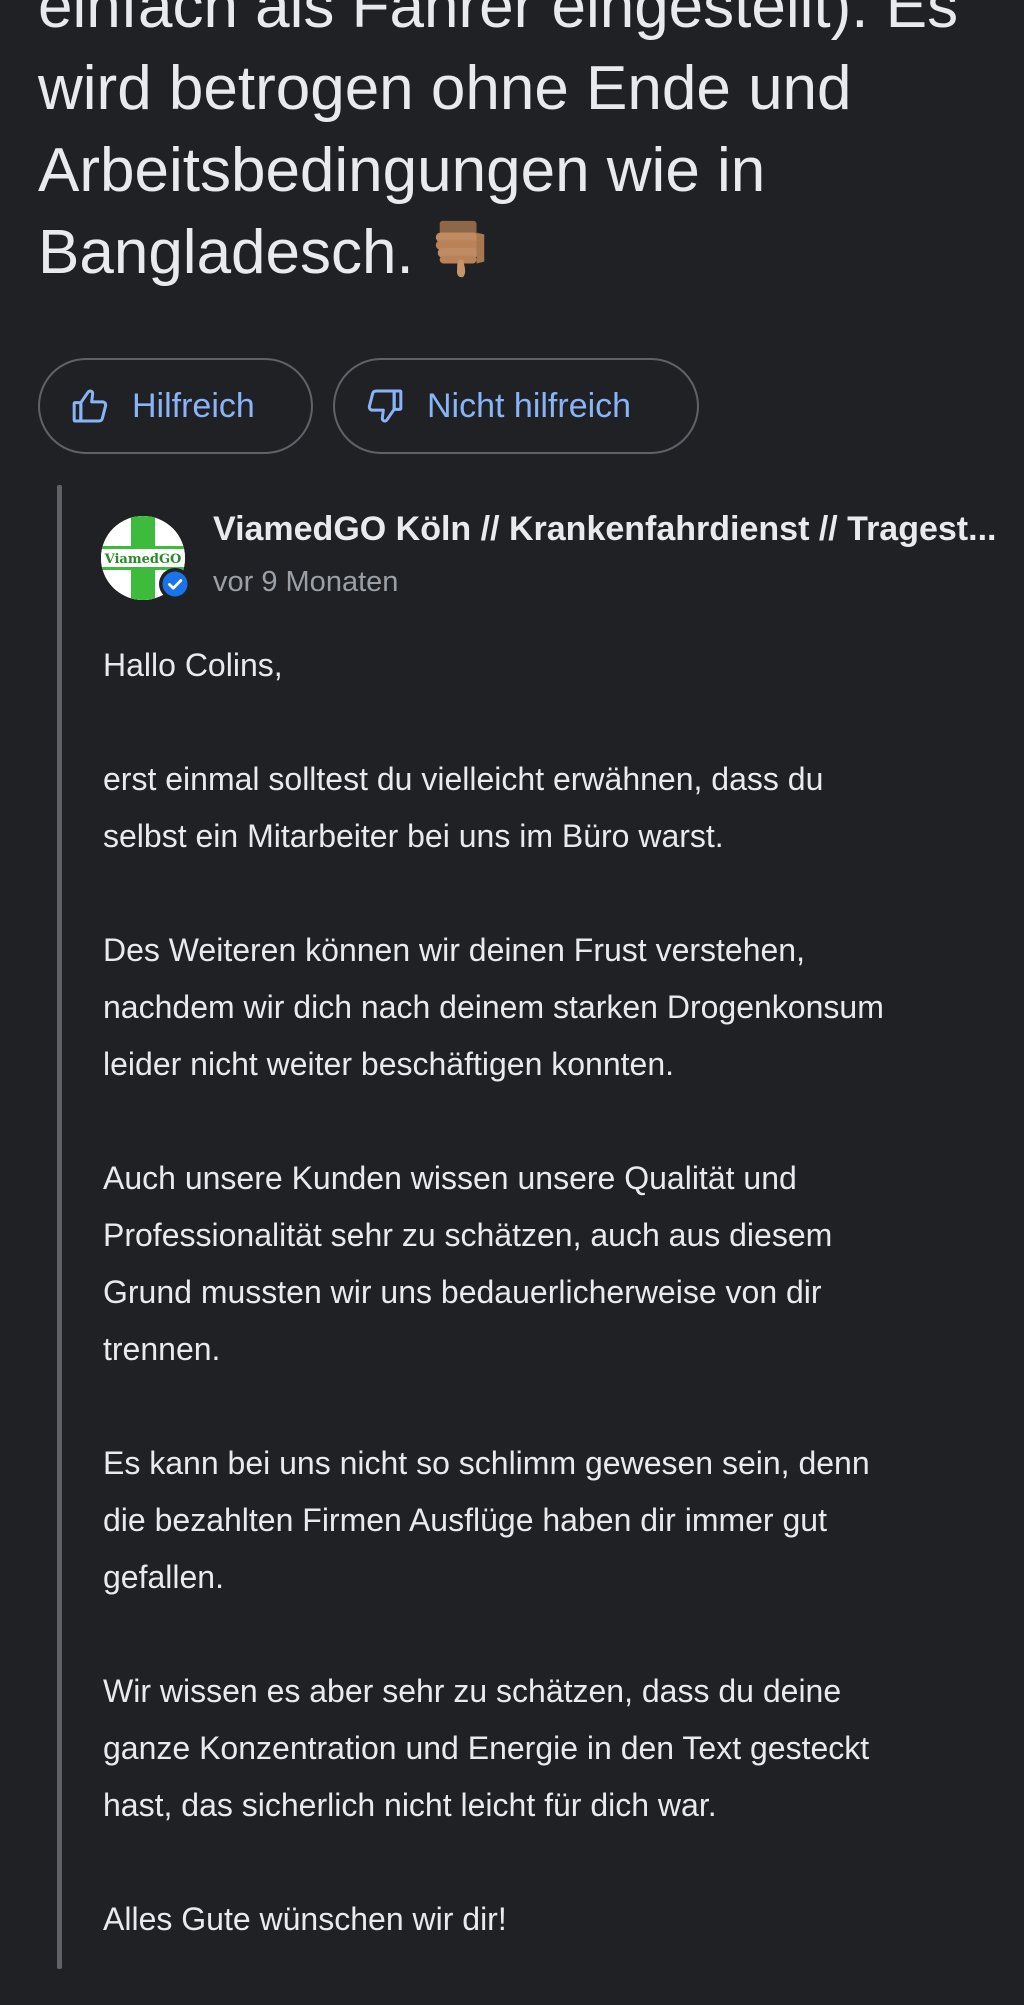  I want to click on reply-timestamp: vor 9 Monaten, so click(306, 582).